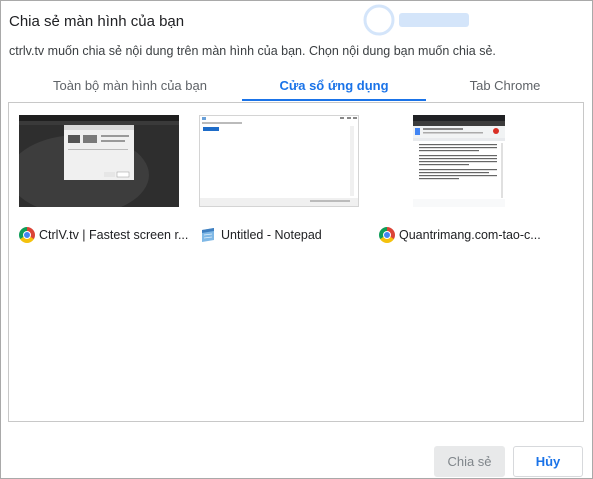  What do you see at coordinates (208, 235) in the screenshot?
I see `notepad-icon` at bounding box center [208, 235].